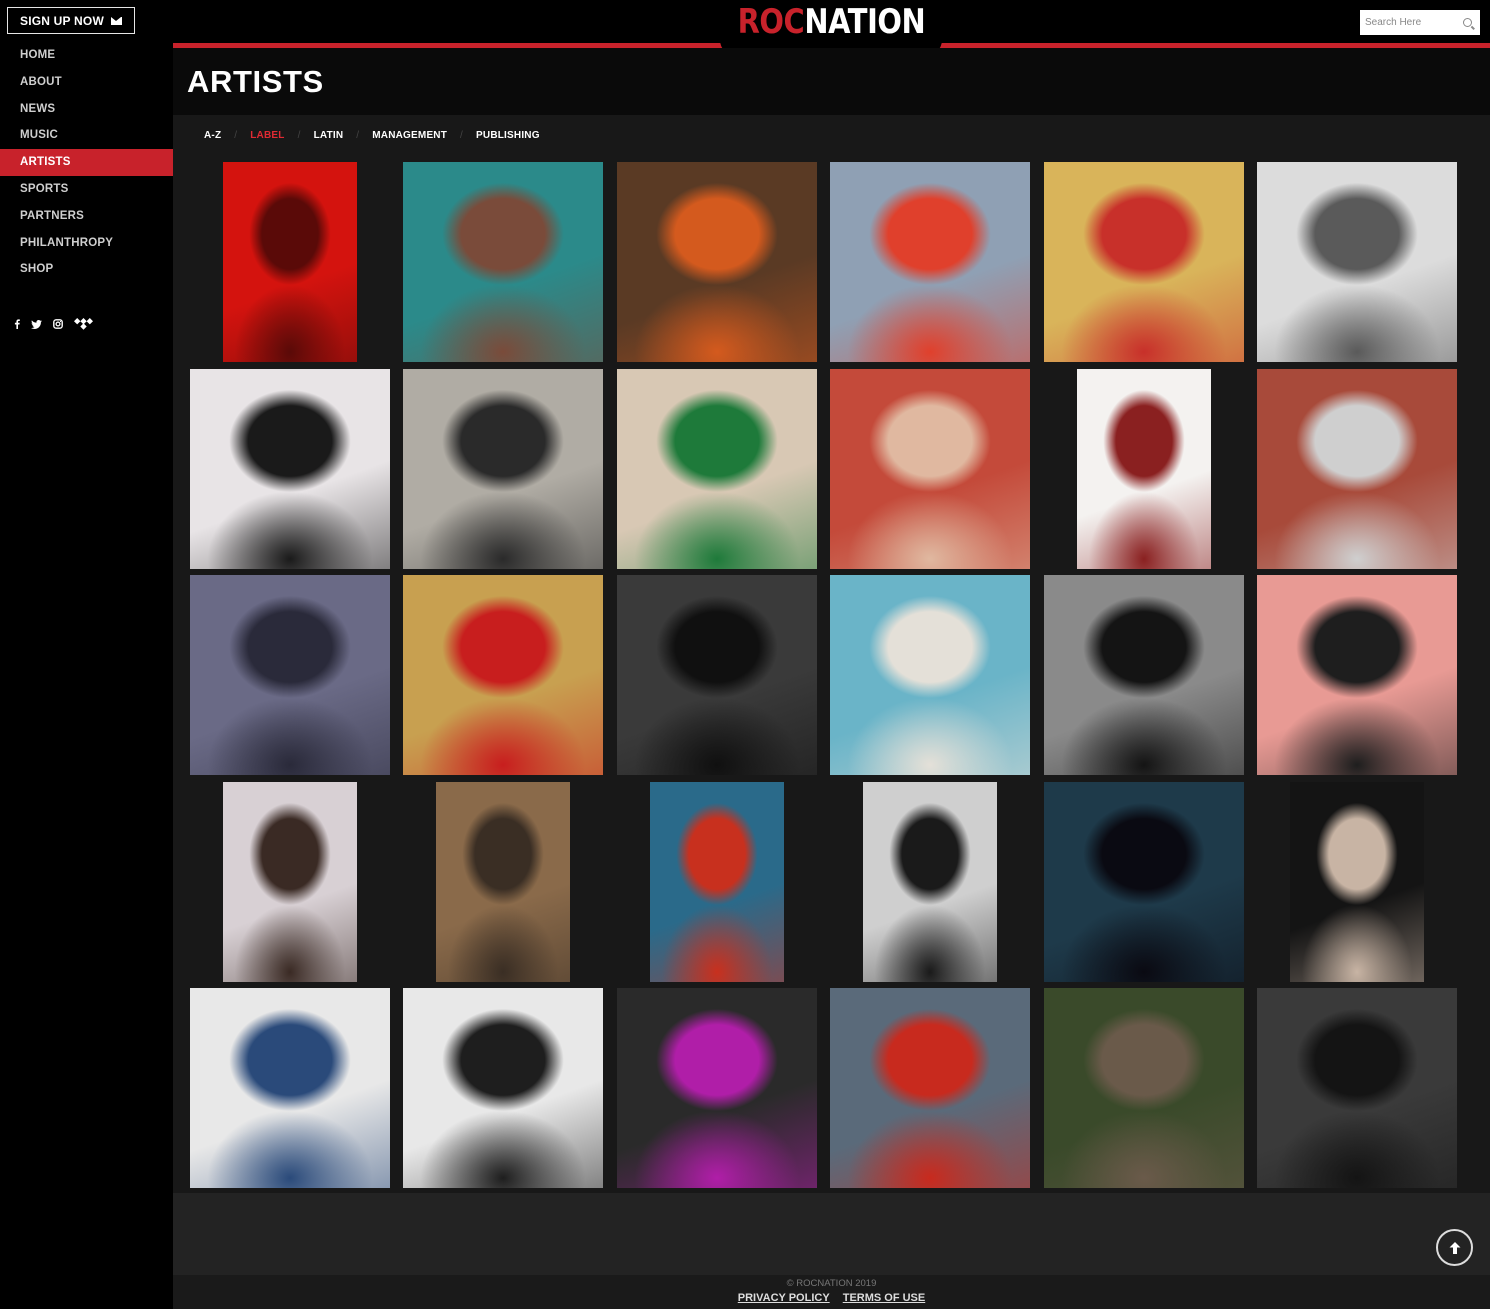 The width and height of the screenshot is (1490, 1309). I want to click on filter-tabs: A-Z / LABEL / LATIN / MANAGEMENT / PUBLISHING, so click(372, 135).